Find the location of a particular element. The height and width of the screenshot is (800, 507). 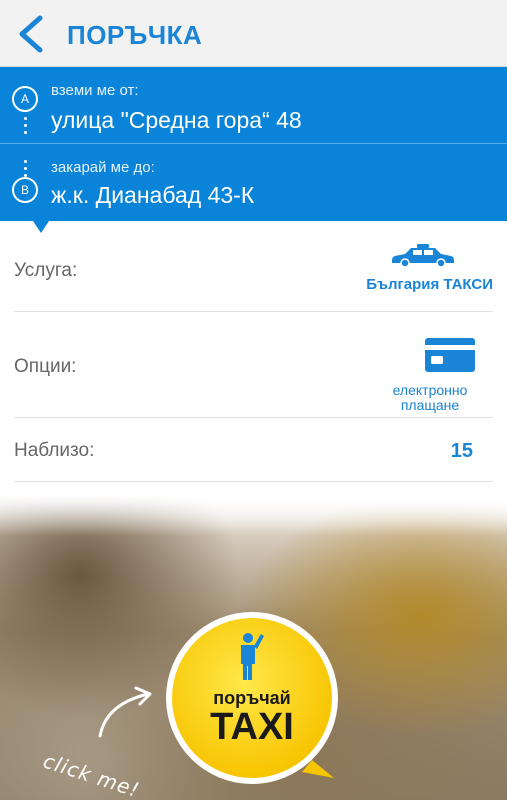

payment-option-line1: електронно is located at coordinates (430, 390).